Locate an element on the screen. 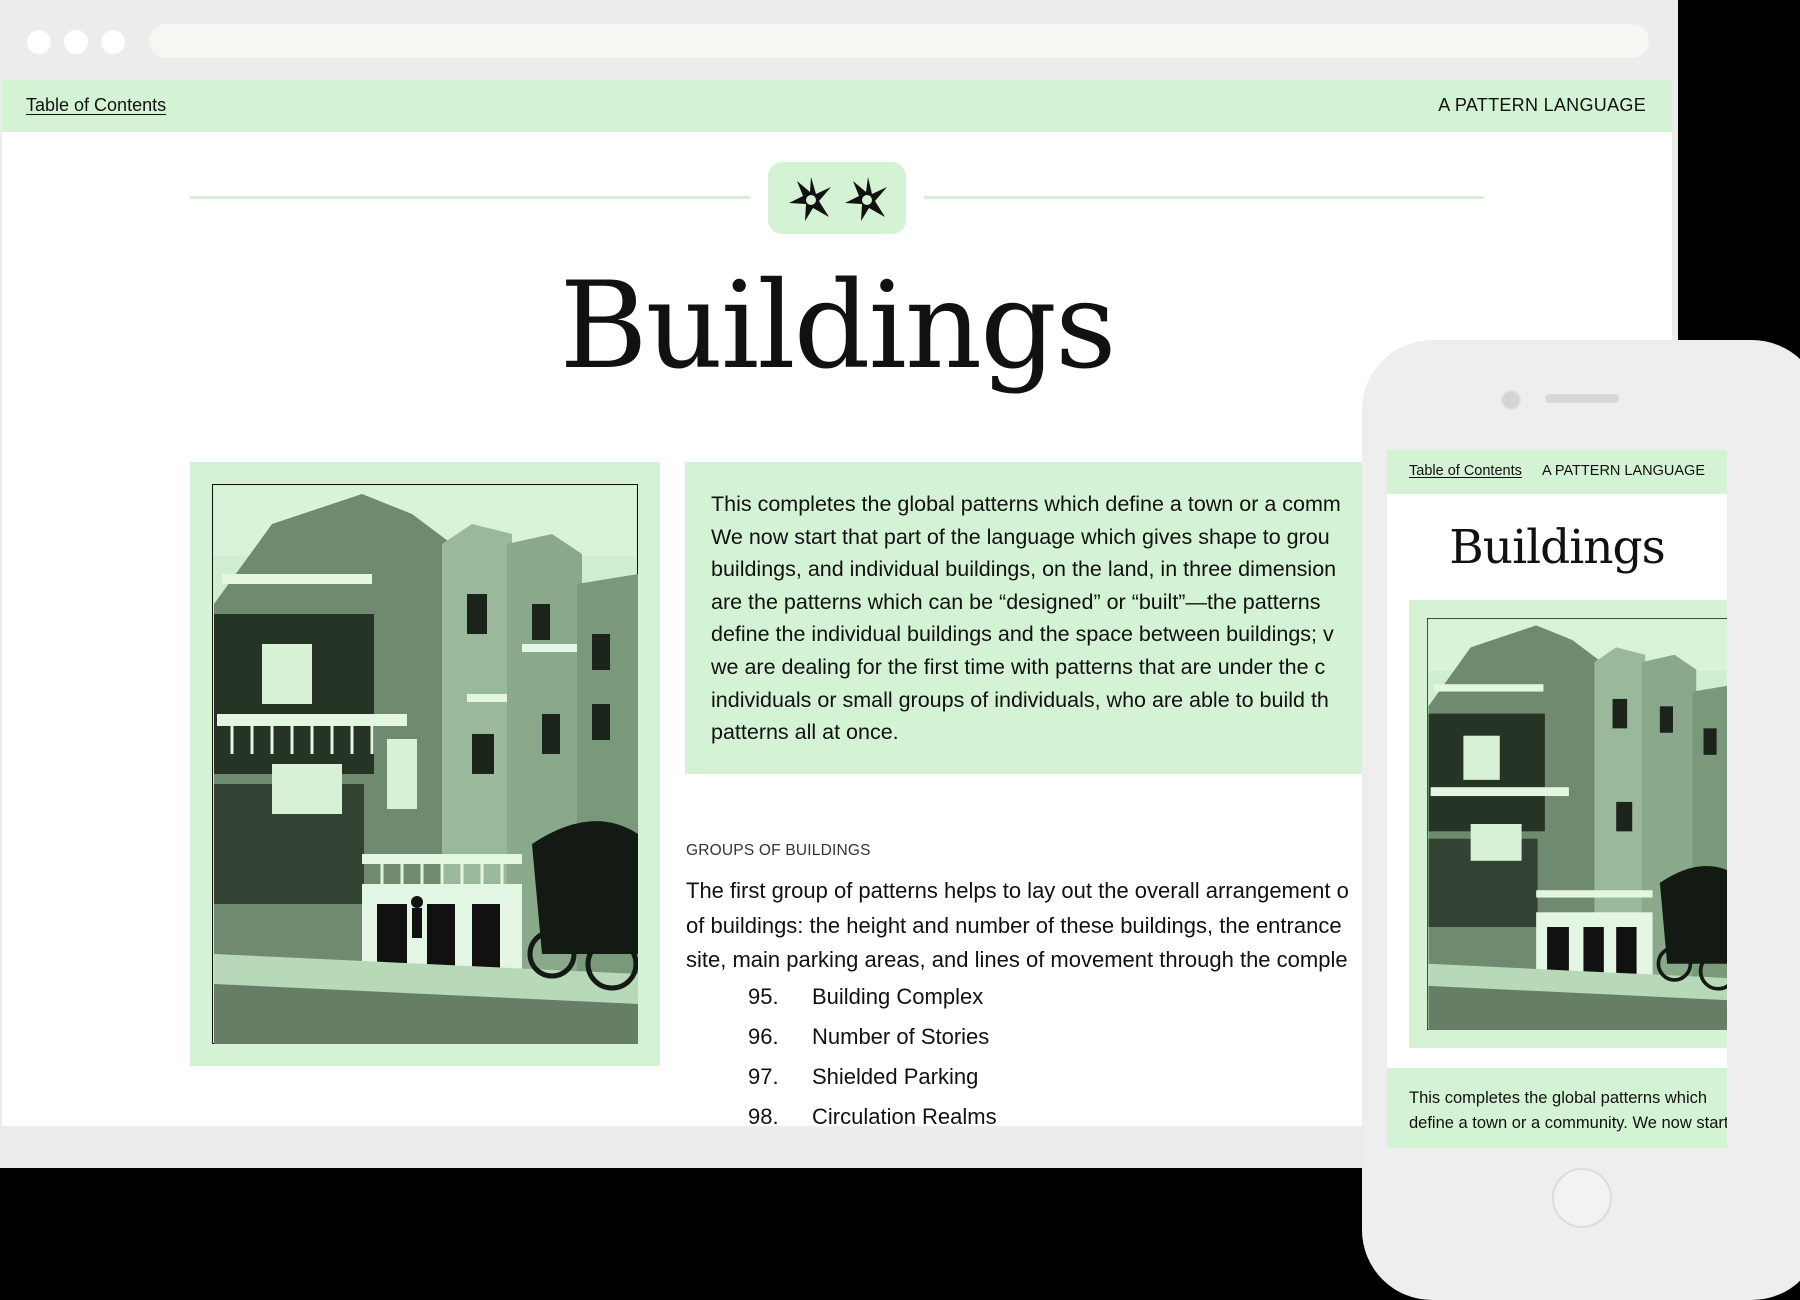 The width and height of the screenshot is (1800, 1300). pattern-link: Circulation Realms is located at coordinates (904, 1115).